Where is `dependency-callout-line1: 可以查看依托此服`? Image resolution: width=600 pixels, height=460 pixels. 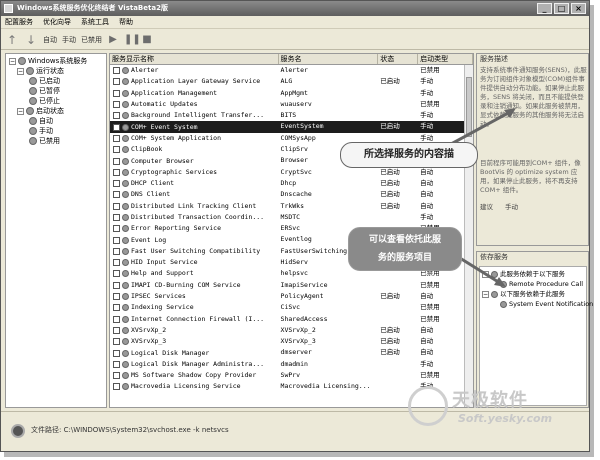
dependency-callout-line1: 可以查看依托此服 is located at coordinates (404, 240).